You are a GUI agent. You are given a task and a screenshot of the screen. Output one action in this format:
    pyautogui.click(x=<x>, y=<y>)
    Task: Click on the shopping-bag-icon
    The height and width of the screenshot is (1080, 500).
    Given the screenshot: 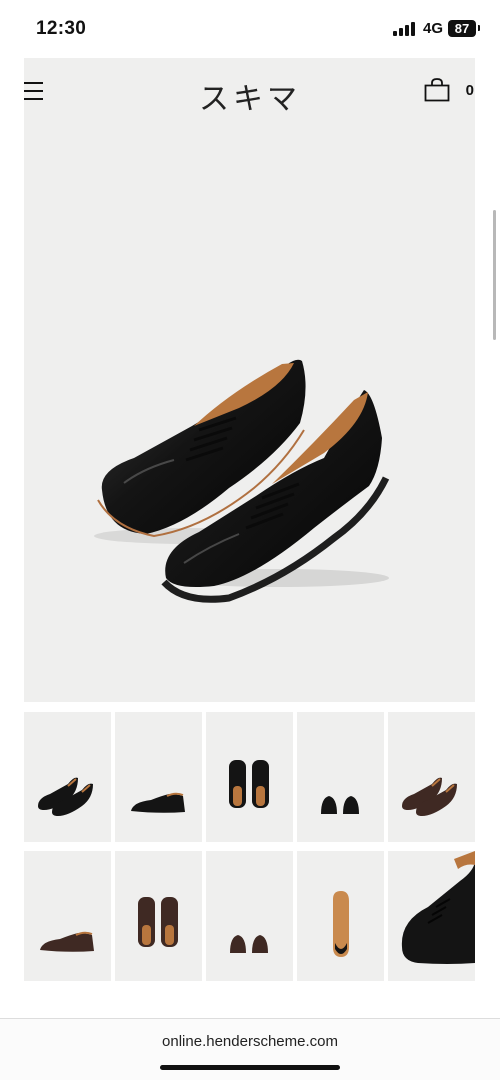 What is the action you would take?
    pyautogui.click(x=437, y=90)
    